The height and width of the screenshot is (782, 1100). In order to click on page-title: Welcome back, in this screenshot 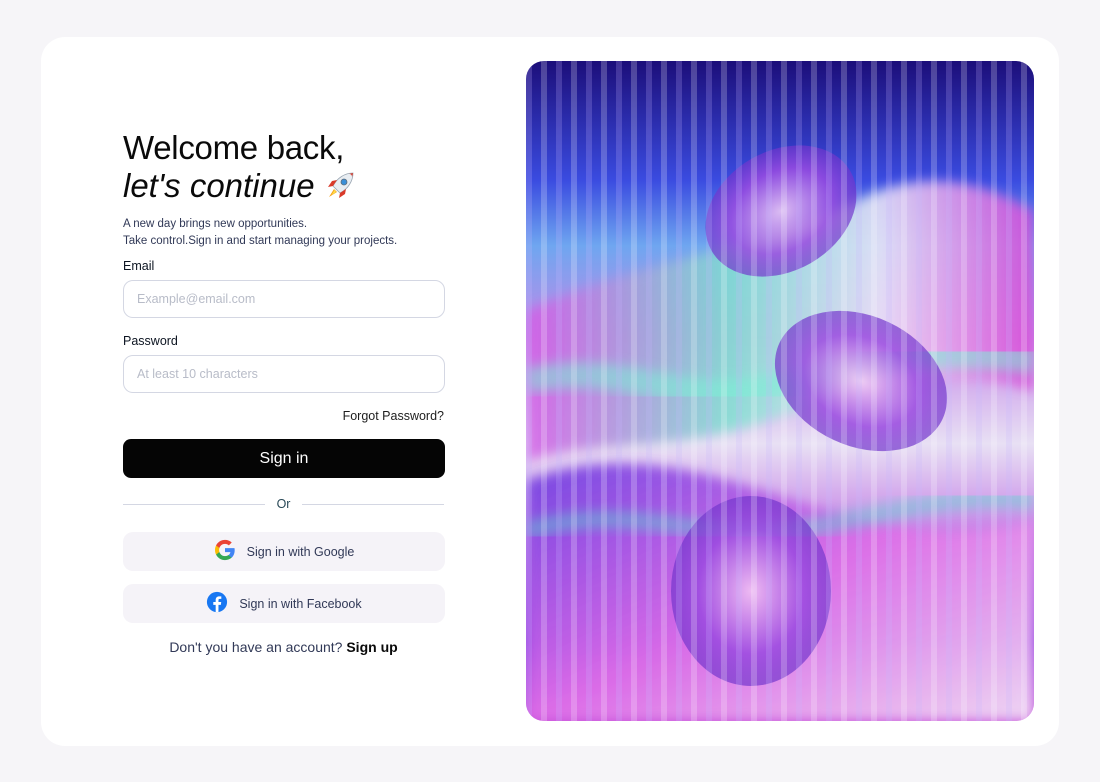, I will do `click(234, 147)`.